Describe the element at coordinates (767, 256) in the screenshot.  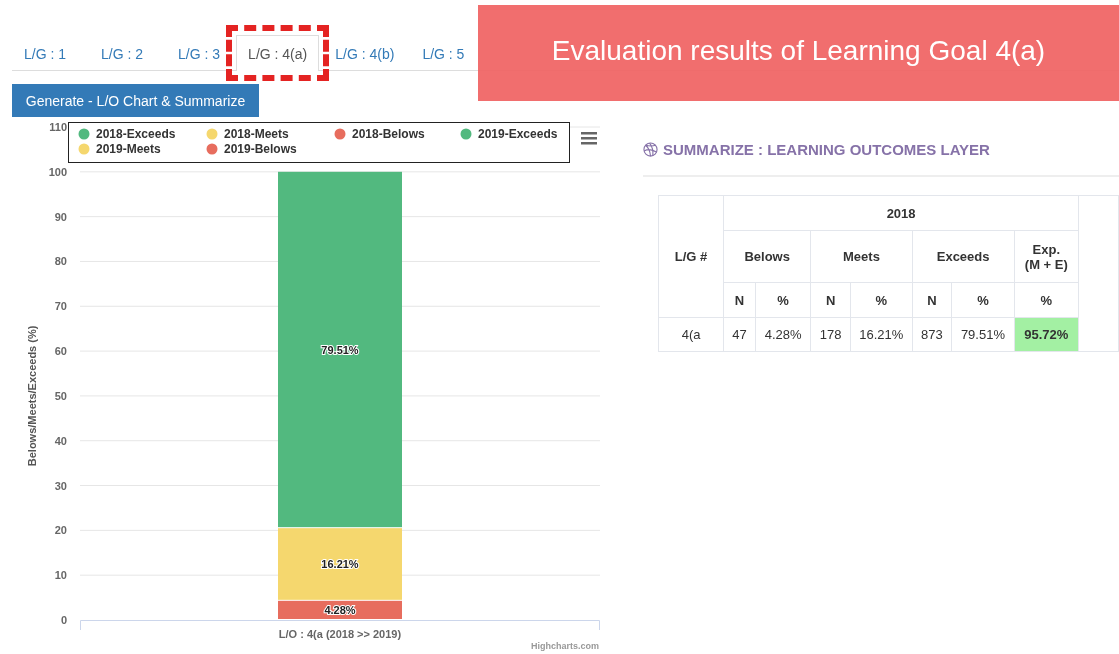
I see `column-header: Belows` at that location.